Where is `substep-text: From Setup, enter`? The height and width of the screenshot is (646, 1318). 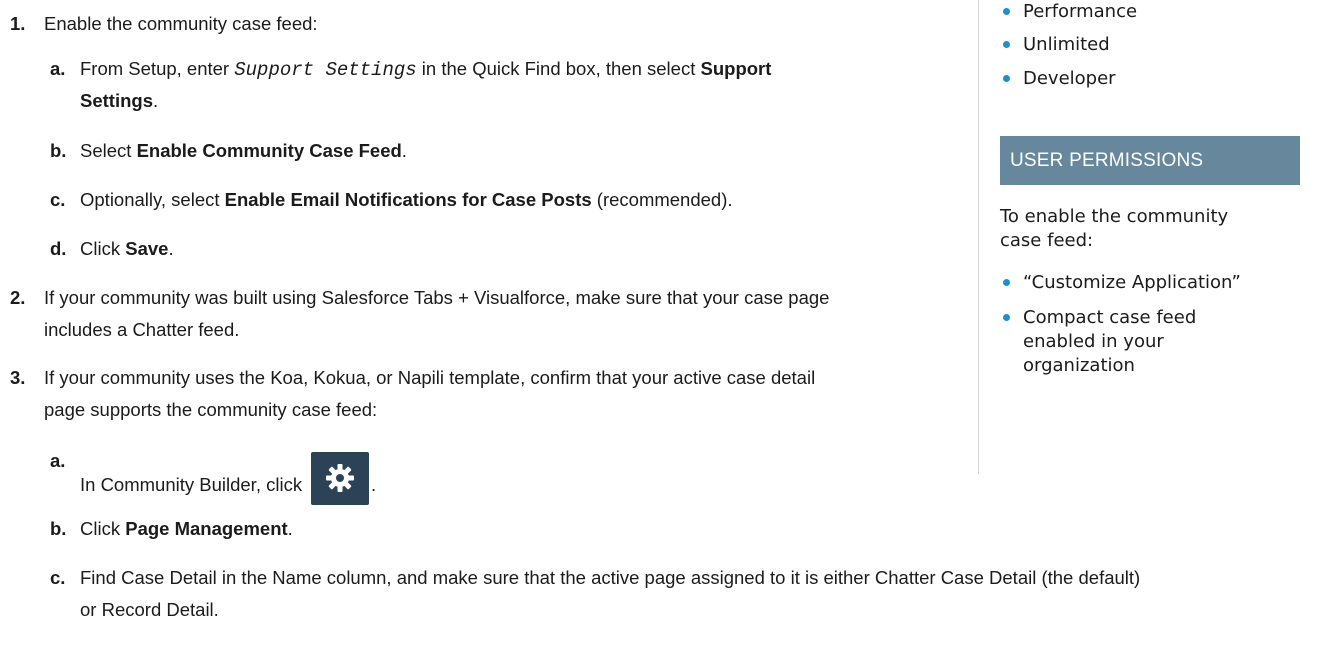 substep-text: From Setup, enter is located at coordinates (157, 68).